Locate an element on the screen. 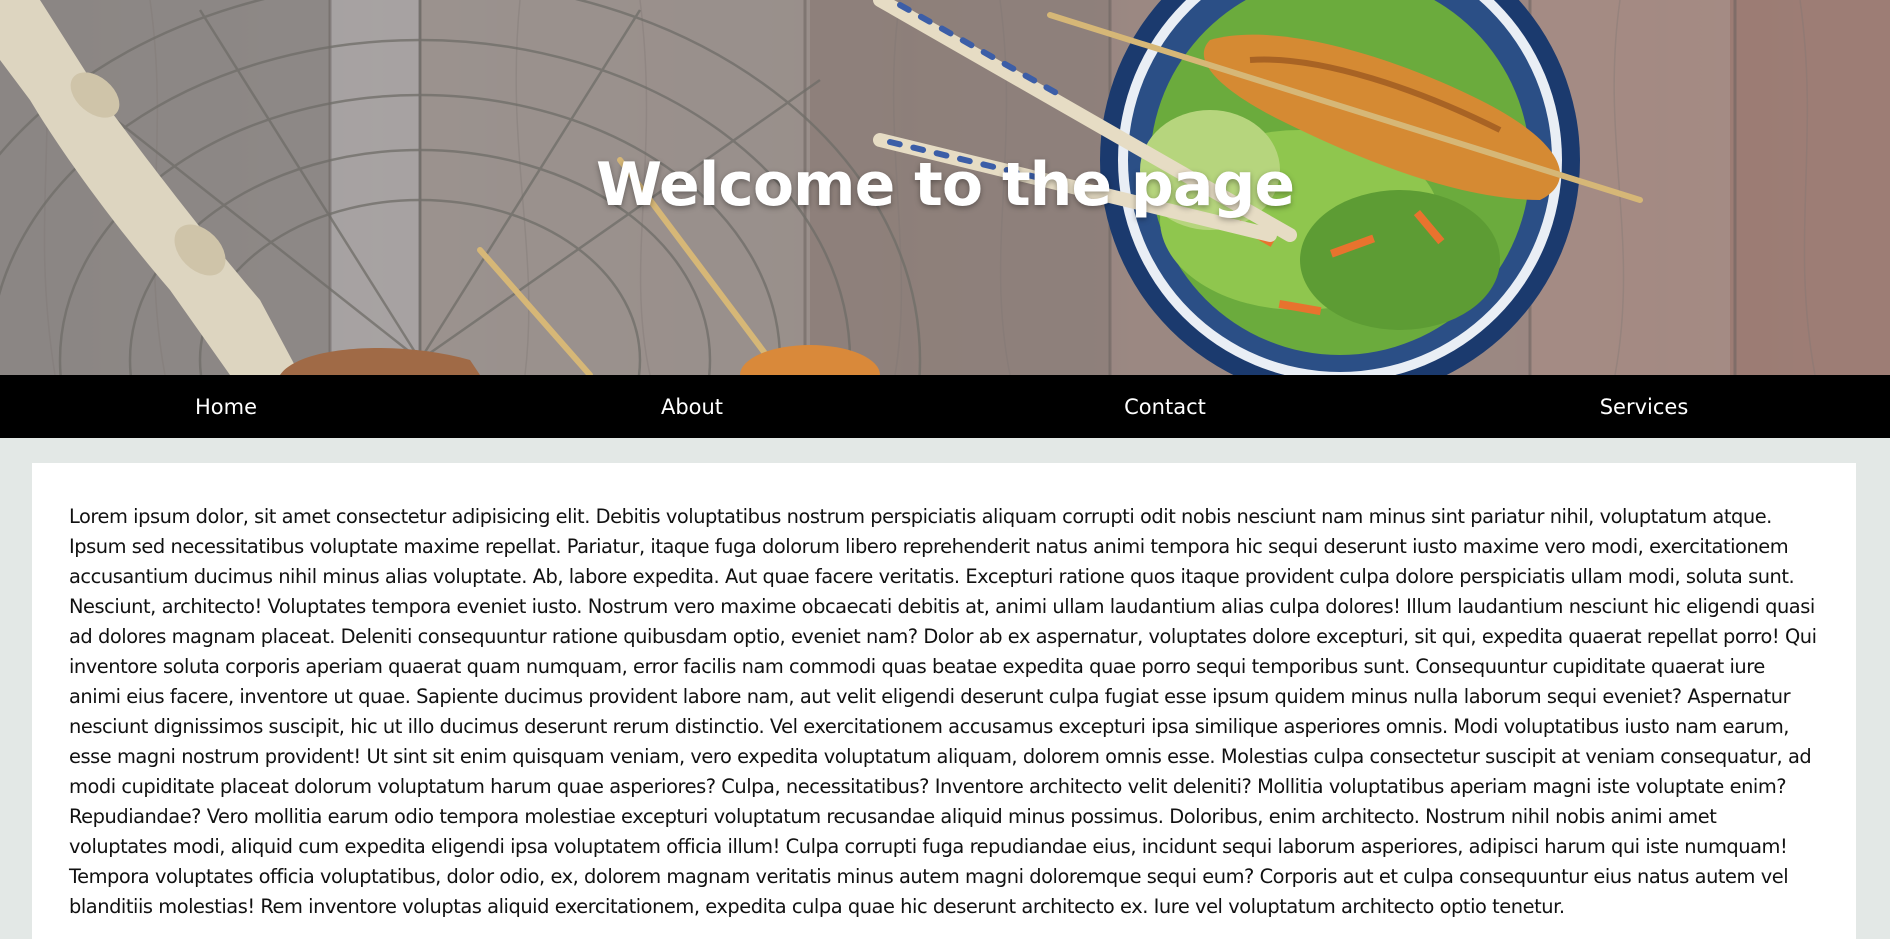 This screenshot has width=1890, height=939. page-title: Welcome to the page is located at coordinates (945, 185).